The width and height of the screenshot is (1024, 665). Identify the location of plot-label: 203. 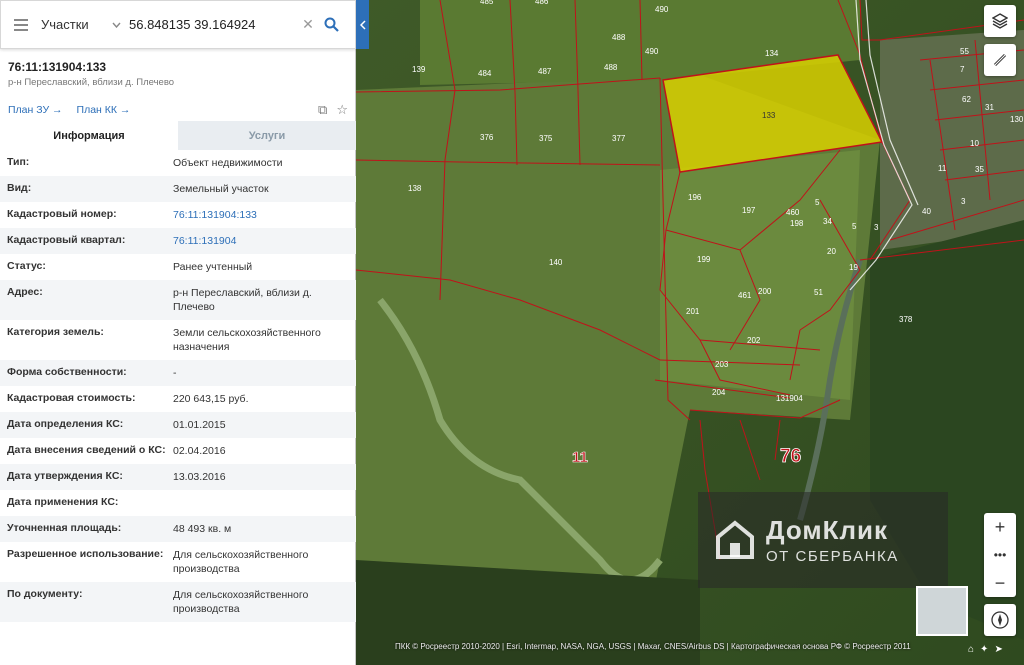
(722, 364).